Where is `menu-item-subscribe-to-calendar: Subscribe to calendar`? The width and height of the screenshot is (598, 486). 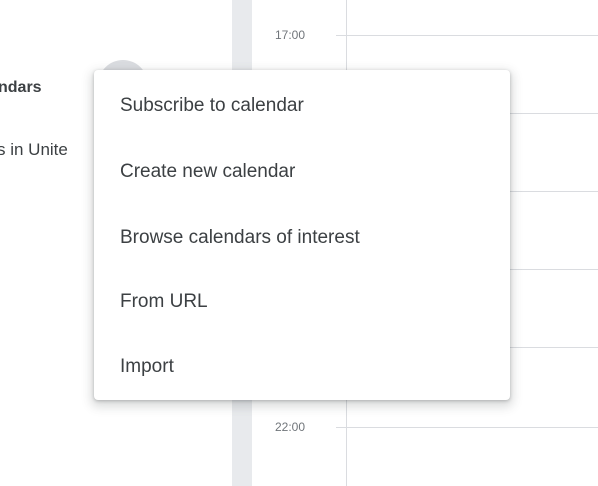
menu-item-subscribe-to-calendar: Subscribe to calendar is located at coordinates (302, 106).